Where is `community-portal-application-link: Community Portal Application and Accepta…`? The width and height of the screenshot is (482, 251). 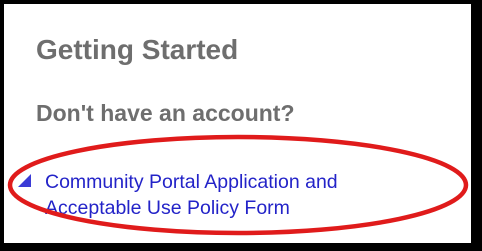
community-portal-application-link: Community Portal Application and Accepta… is located at coordinates (191, 195).